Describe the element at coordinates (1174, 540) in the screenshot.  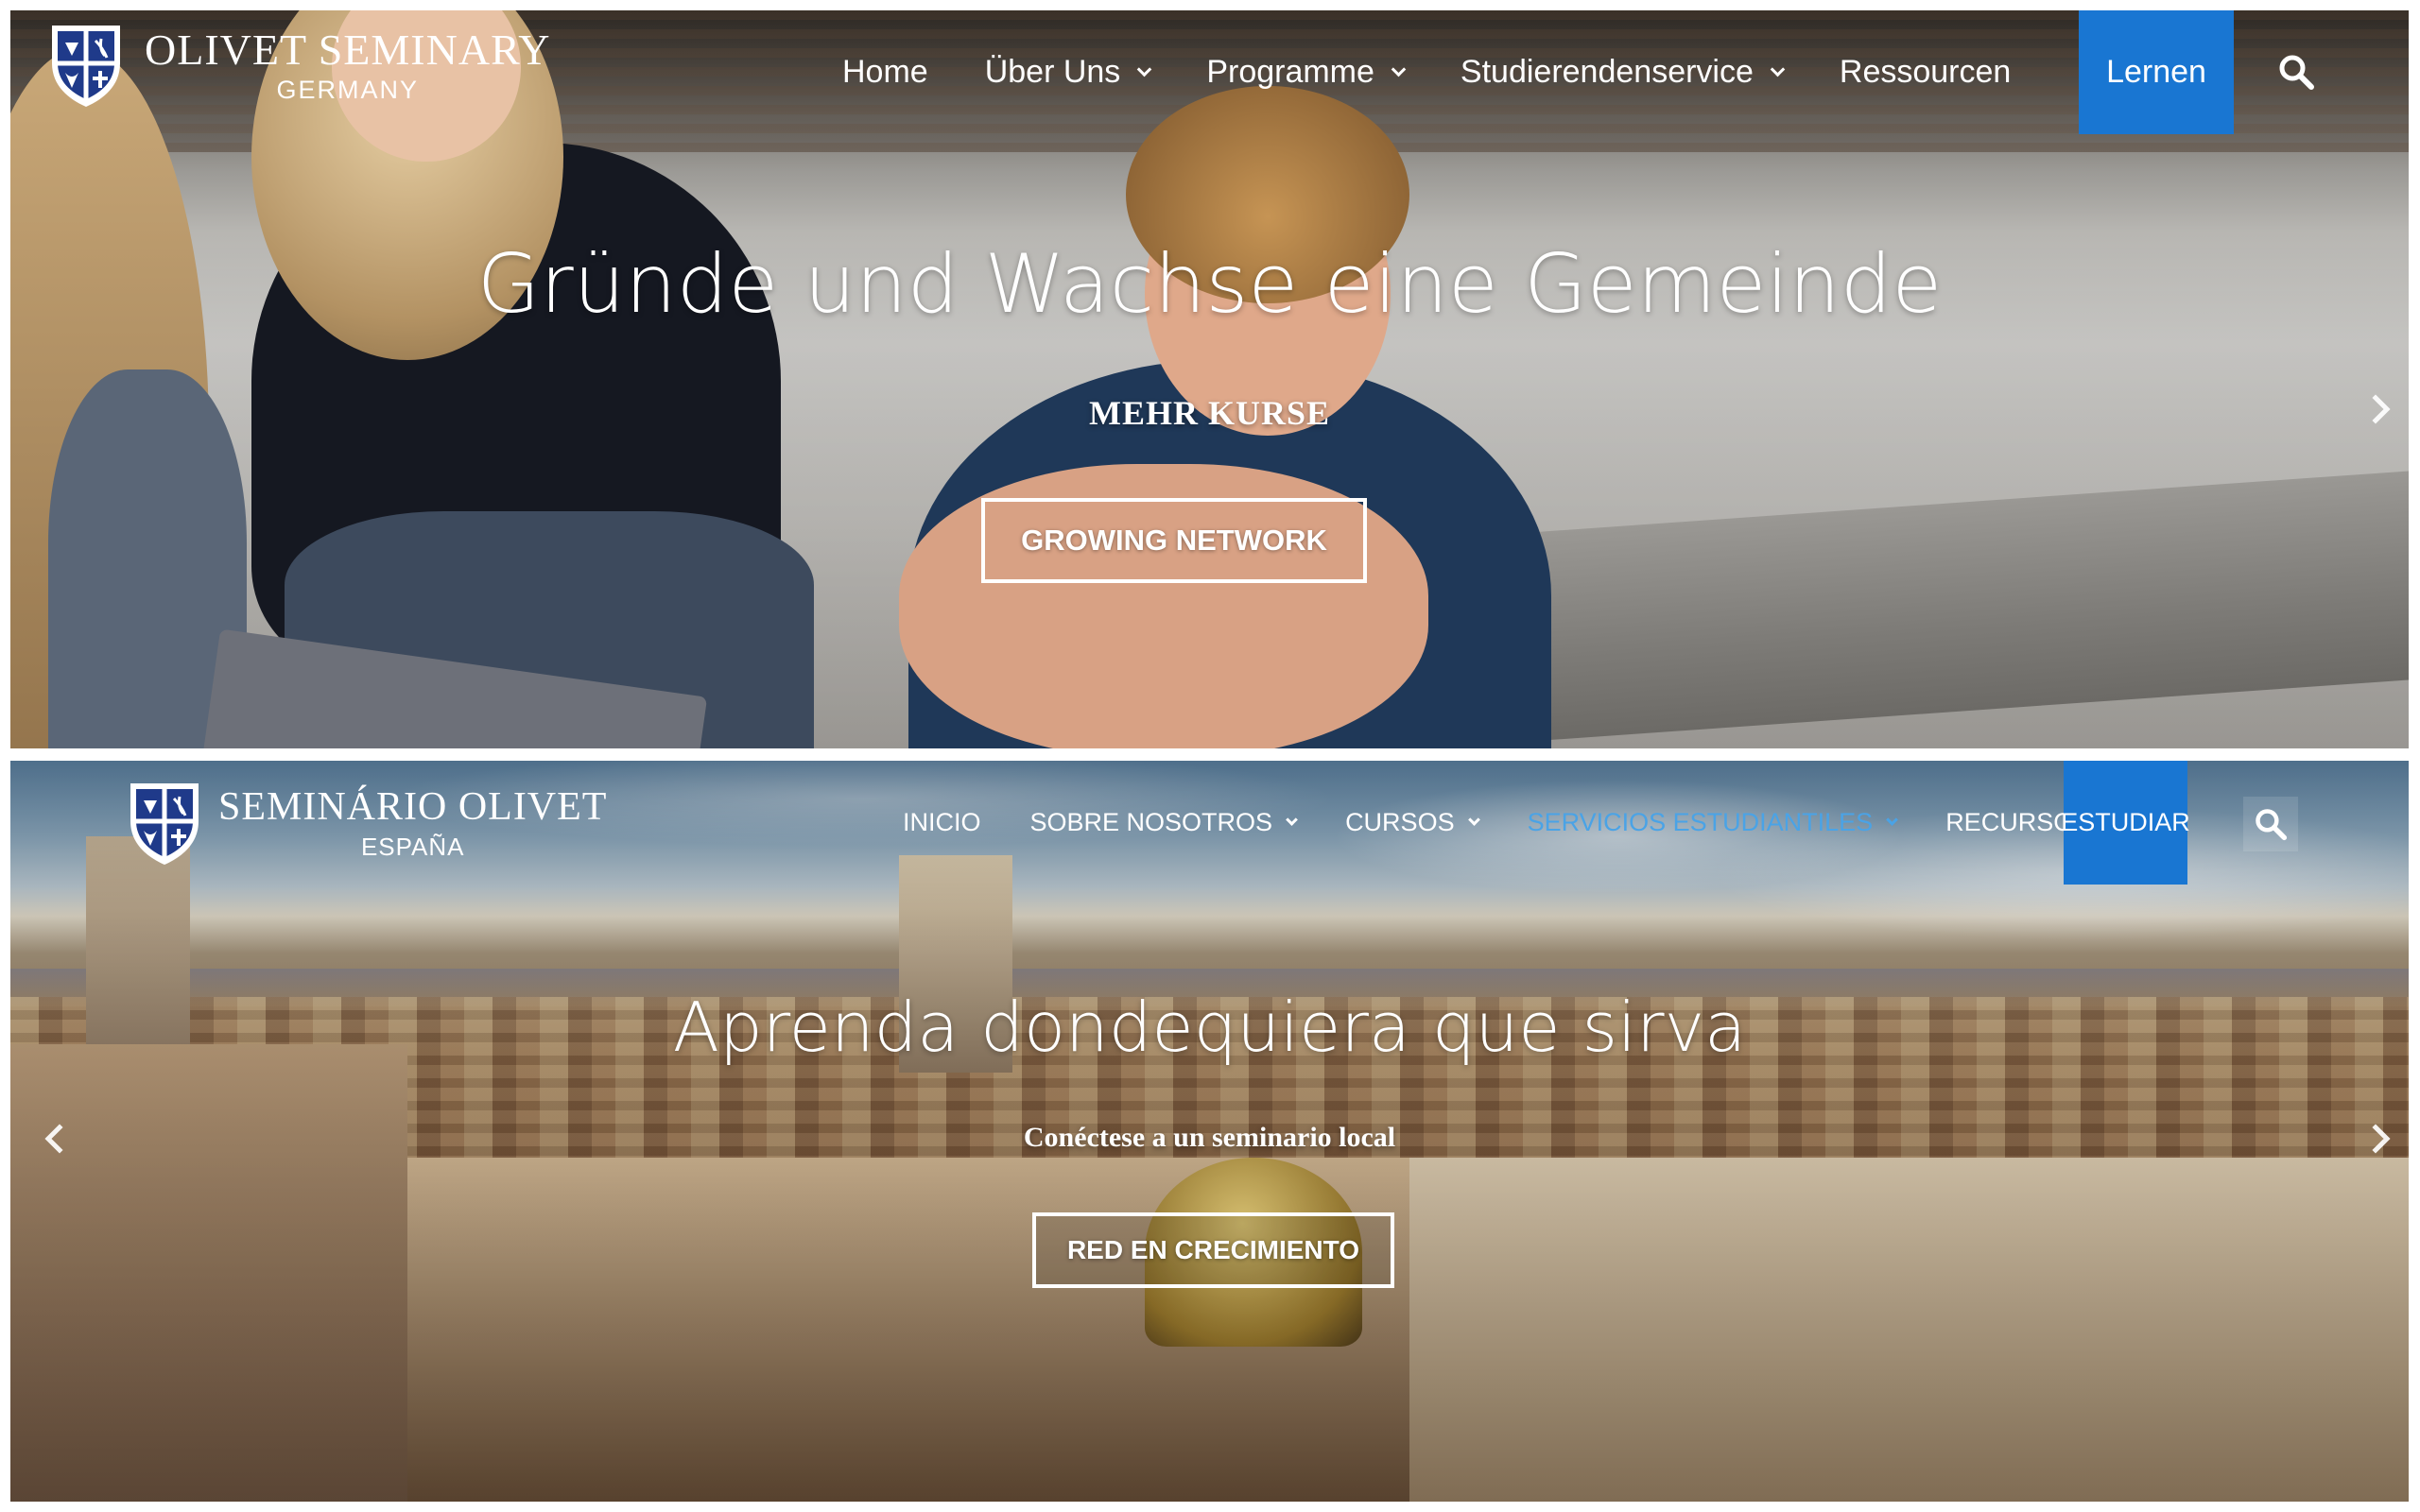
I see `growing-network-button: GROWING NETWORK` at that location.